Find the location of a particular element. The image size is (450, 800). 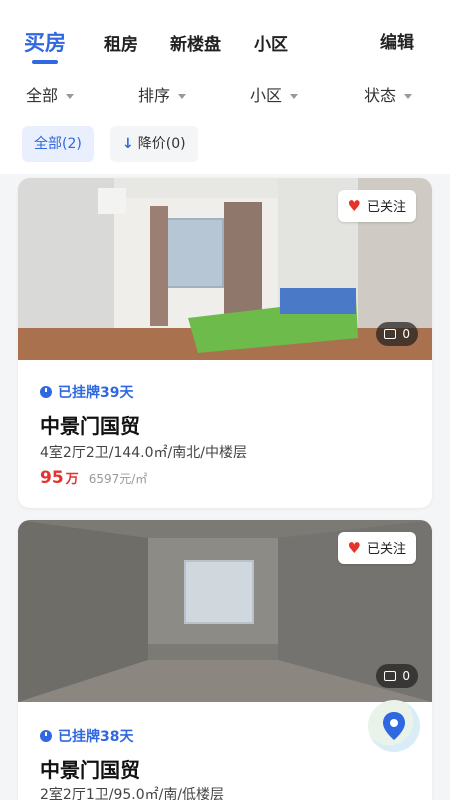

unit-price: 6597元/㎡ is located at coordinates (118, 479).